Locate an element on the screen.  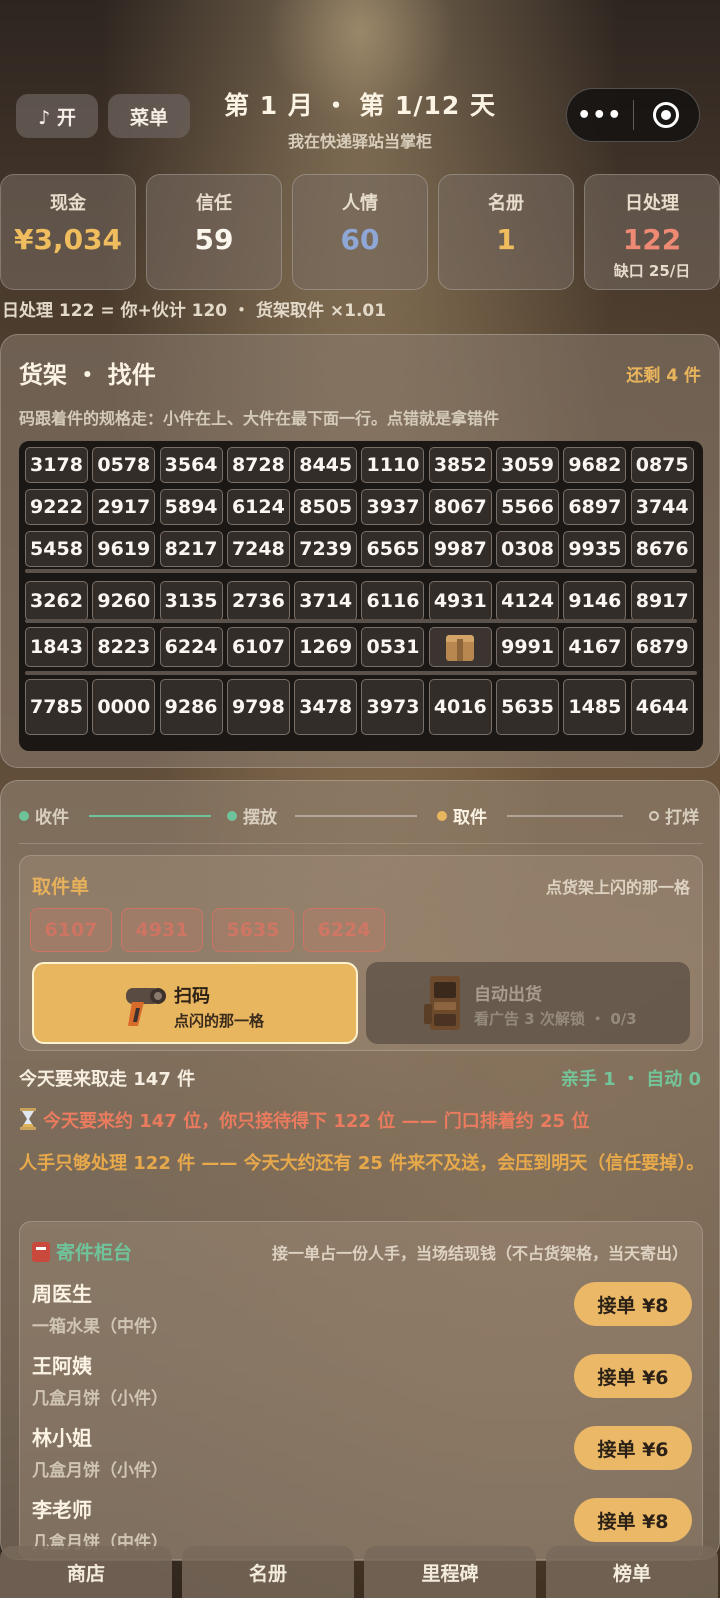
shelf-slot: 5566 is located at coordinates (528, 507).